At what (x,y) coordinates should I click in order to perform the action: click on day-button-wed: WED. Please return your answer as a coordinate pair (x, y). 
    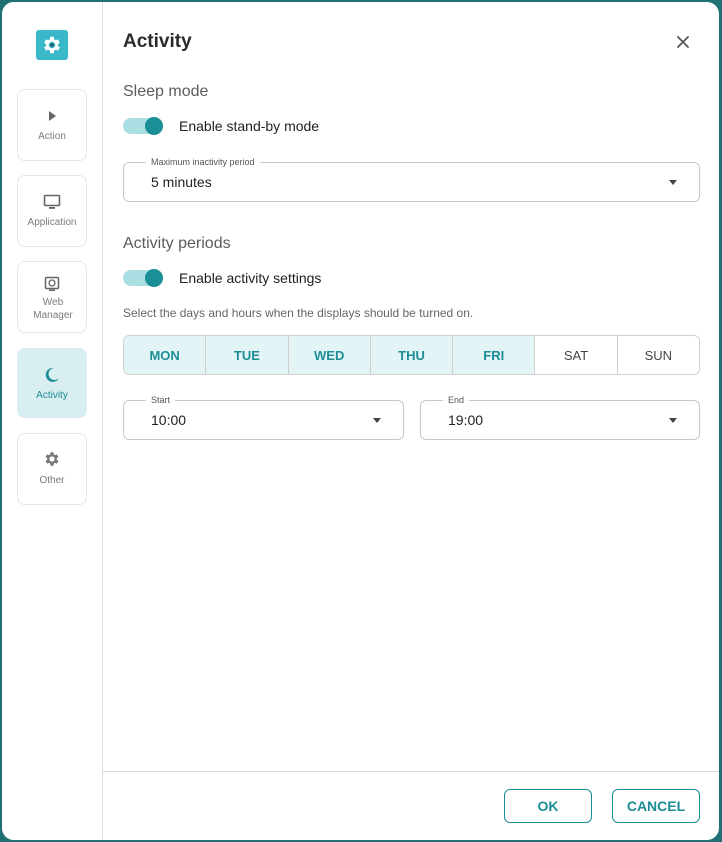
    Looking at the image, I should click on (329, 355).